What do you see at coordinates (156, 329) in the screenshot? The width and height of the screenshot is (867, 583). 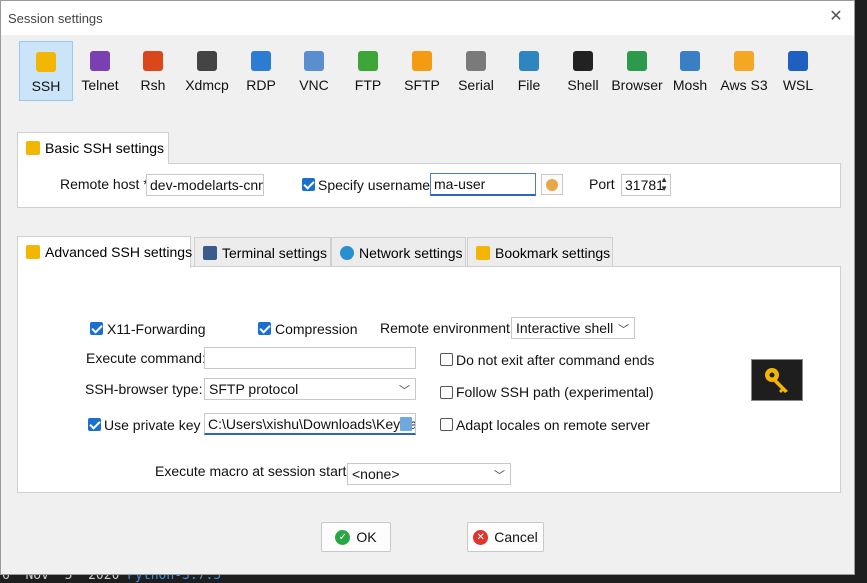 I see `x11-forwarding-label: X11-Forwarding` at bounding box center [156, 329].